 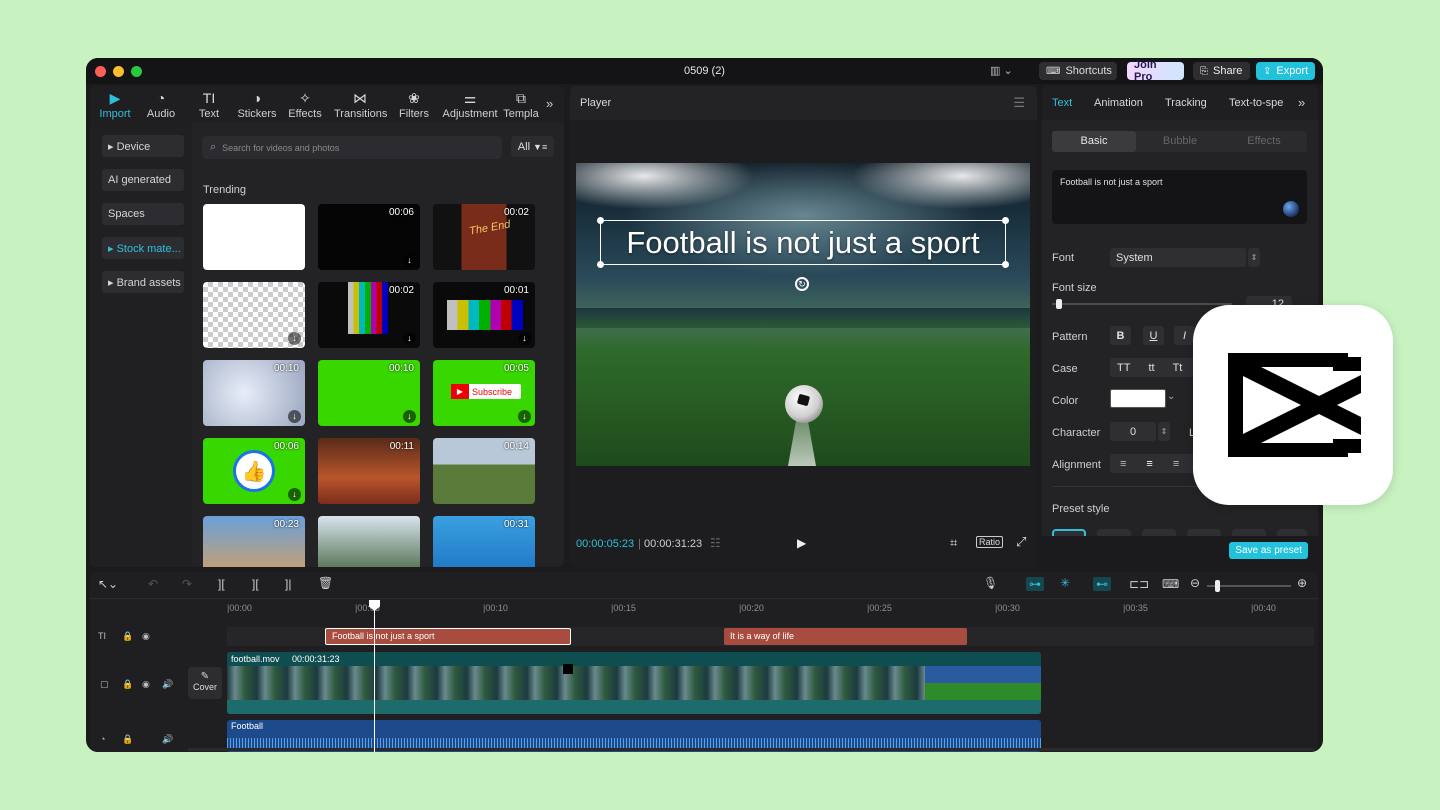 I want to click on character-spacing-input: 0, so click(x=1133, y=431).